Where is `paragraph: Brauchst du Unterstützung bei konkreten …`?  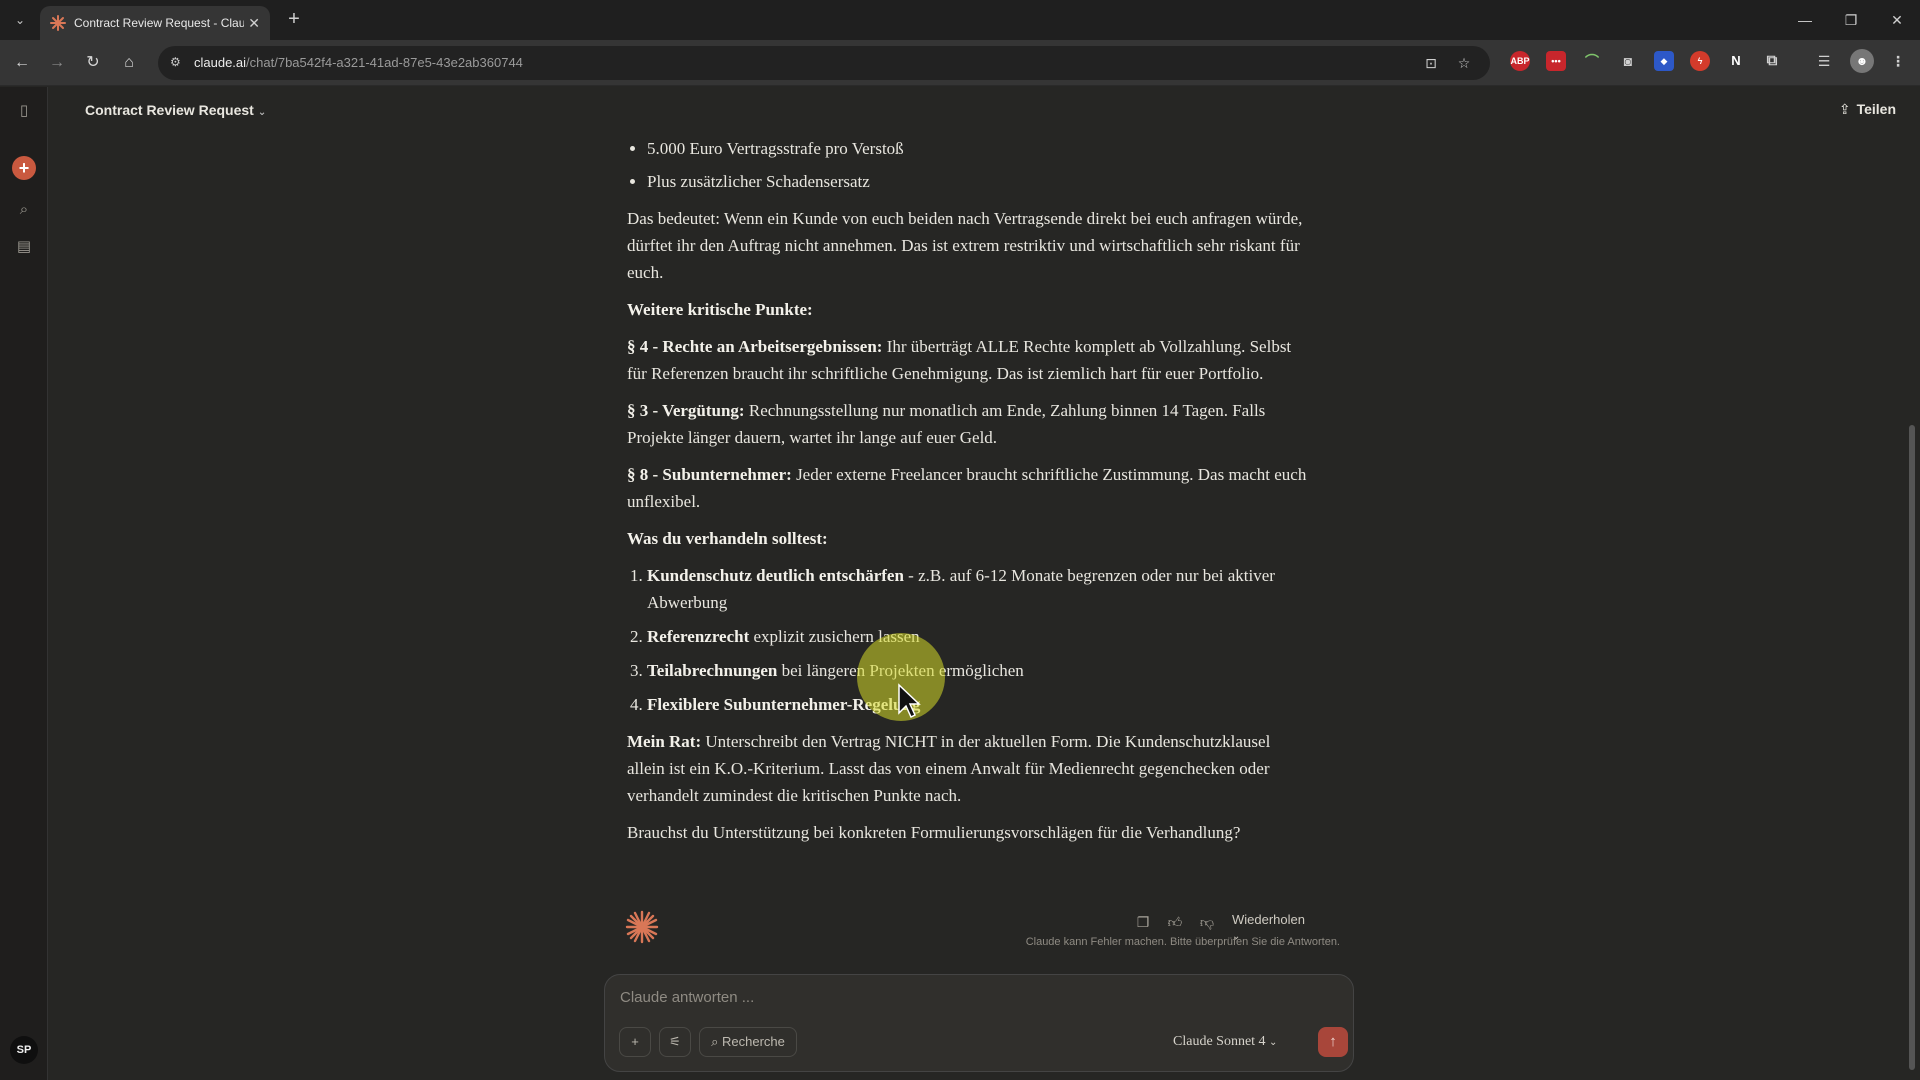 paragraph: Brauchst du Unterstützung bei konkreten … is located at coordinates (934, 832).